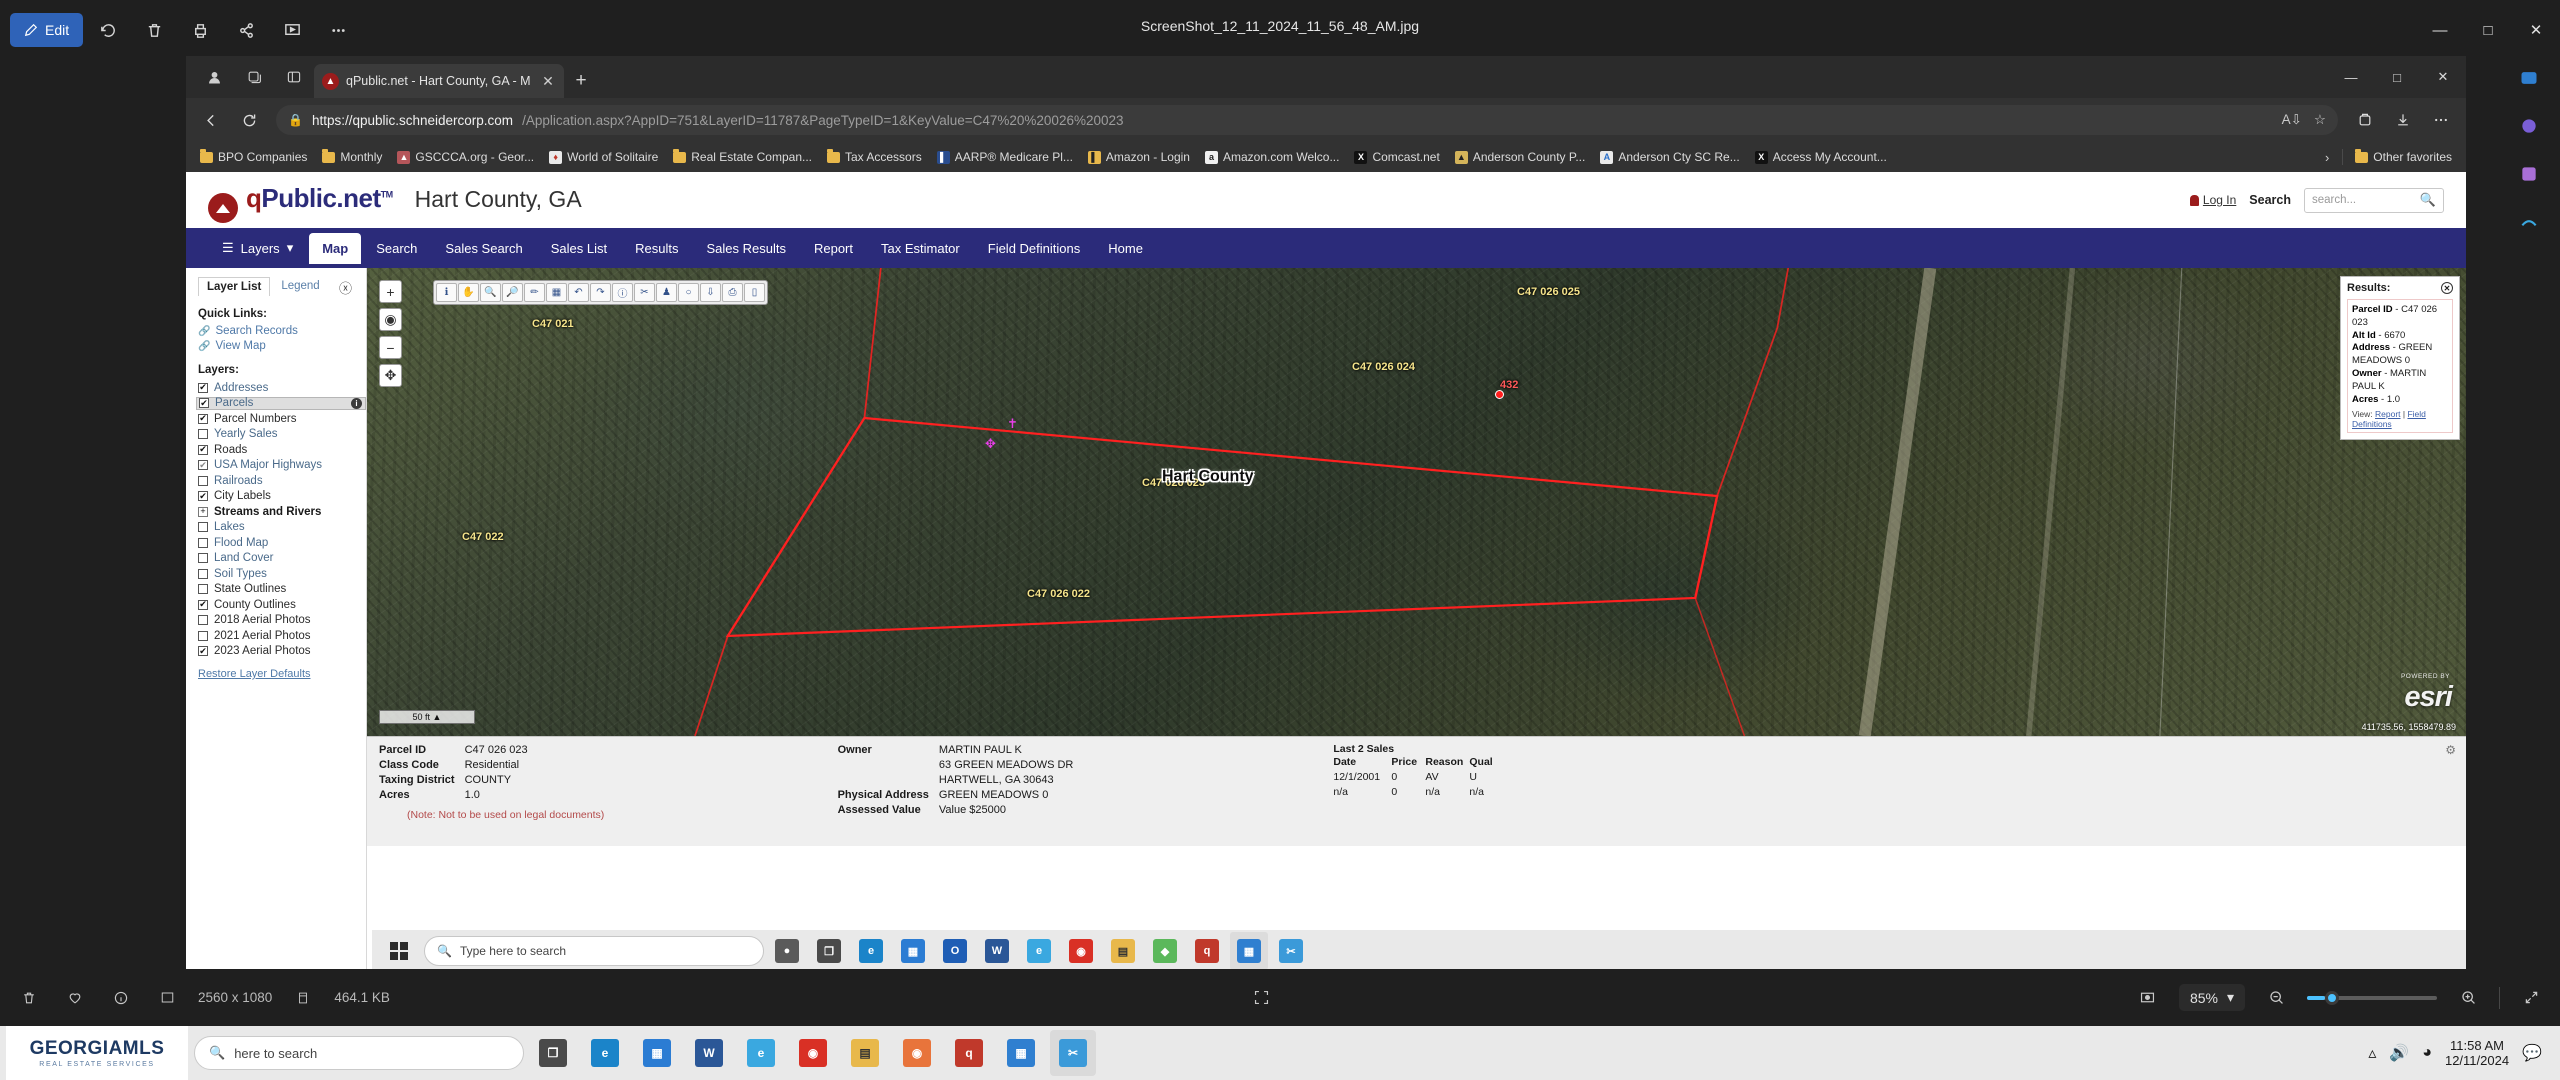 This screenshot has height=1080, width=2560. I want to click on bookmark-item: ▌ Amazon - Login, so click(1139, 157).